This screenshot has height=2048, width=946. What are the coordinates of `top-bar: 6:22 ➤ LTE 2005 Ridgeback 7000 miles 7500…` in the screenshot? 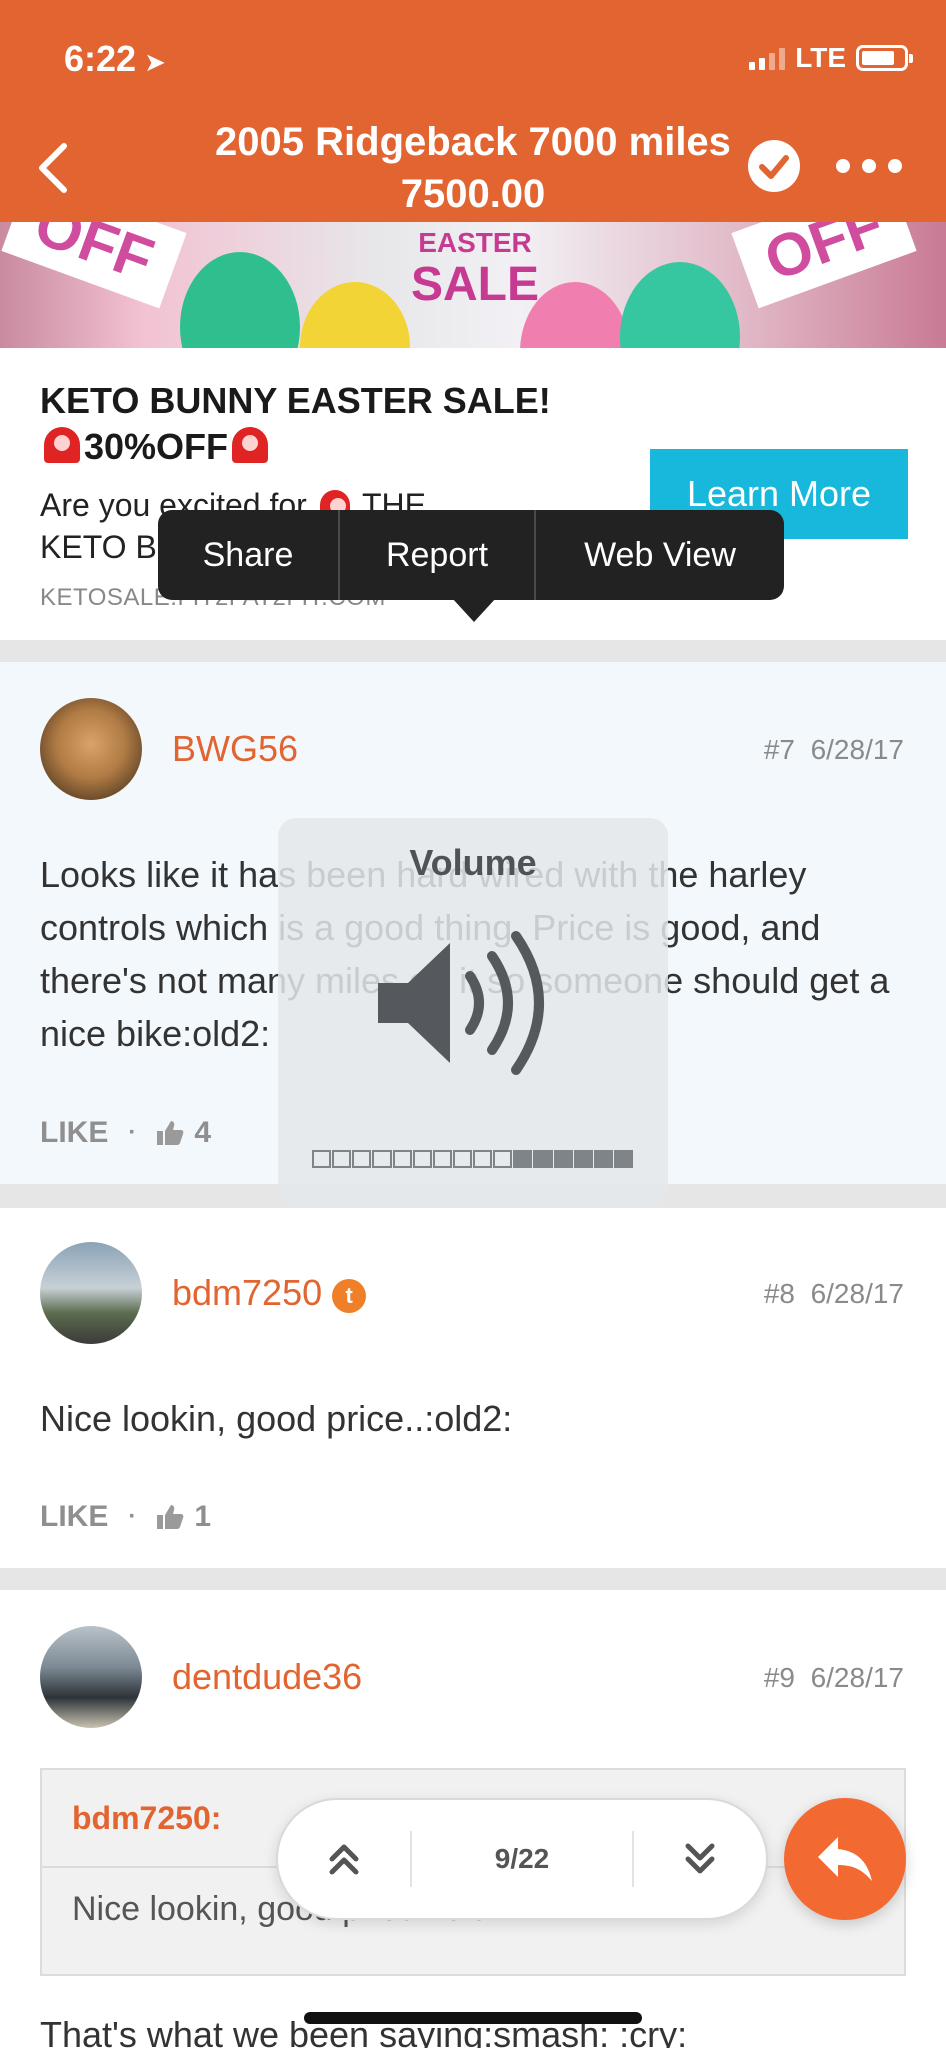 It's located at (473, 111).